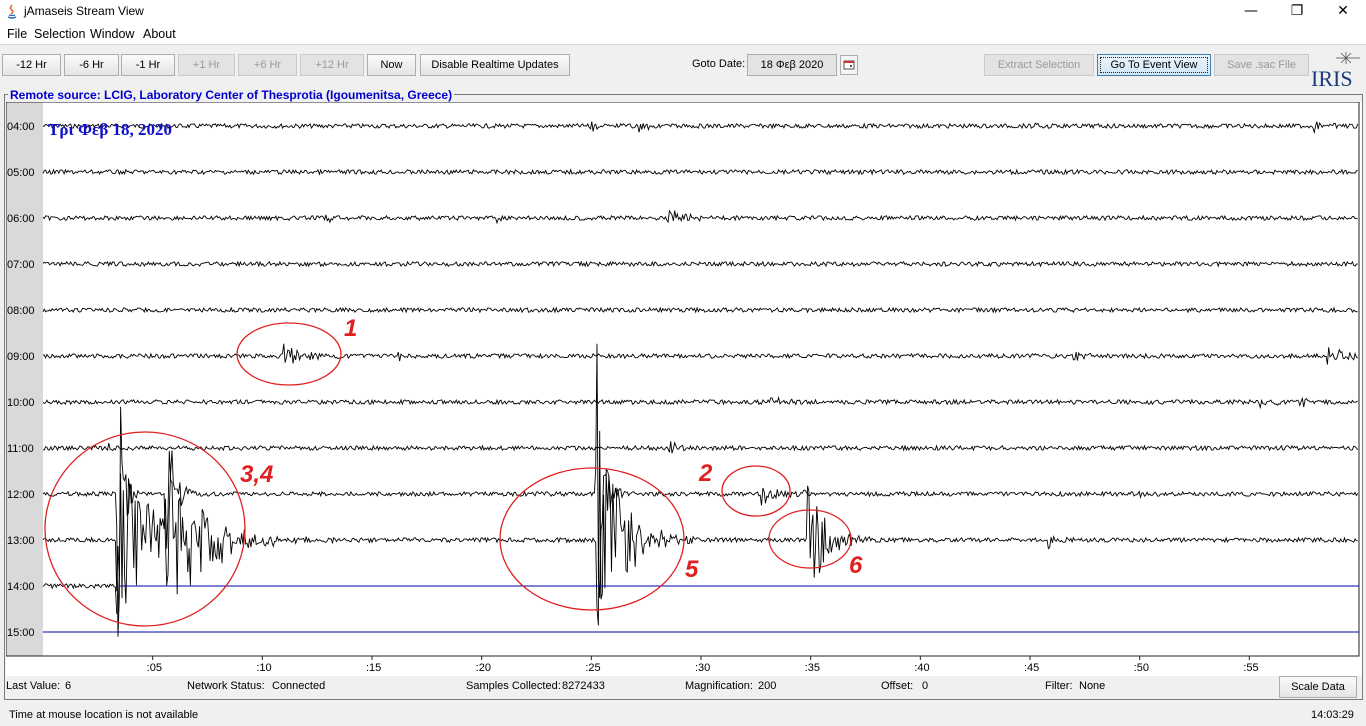  I want to click on row-time-label: 14:00, so click(21, 587).